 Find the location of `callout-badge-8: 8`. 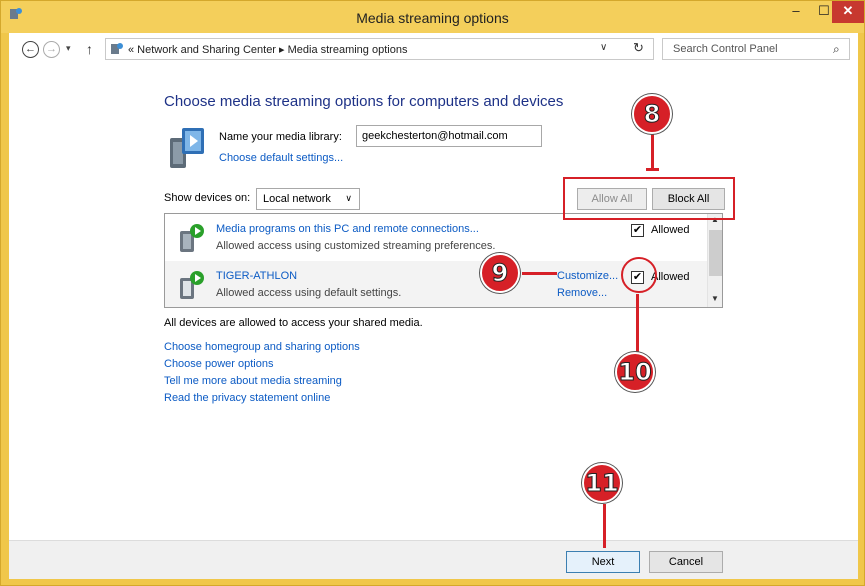

callout-badge-8: 8 is located at coordinates (652, 114).